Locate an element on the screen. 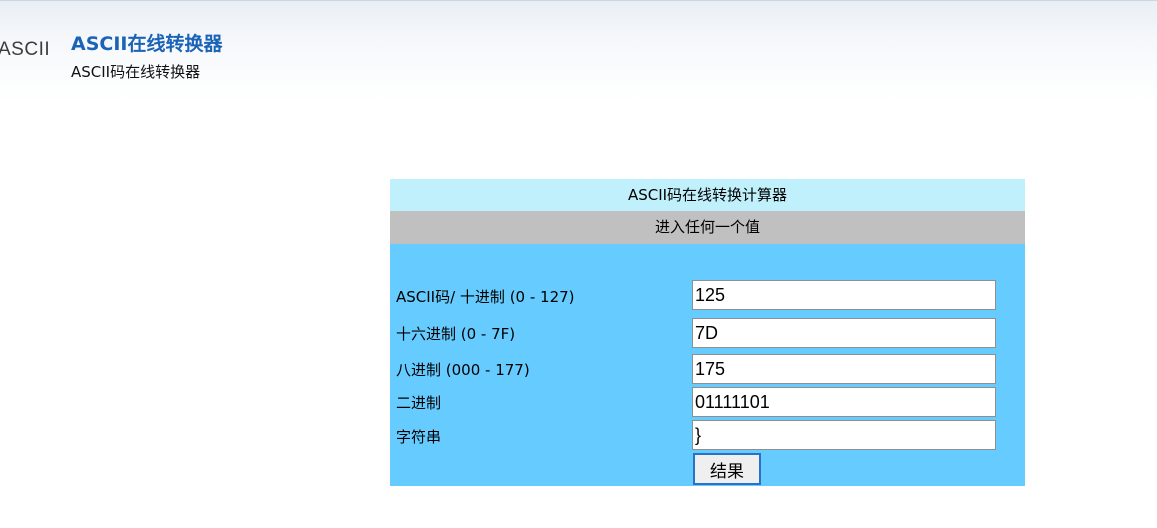 The height and width of the screenshot is (528, 1157). string-input is located at coordinates (844, 435).